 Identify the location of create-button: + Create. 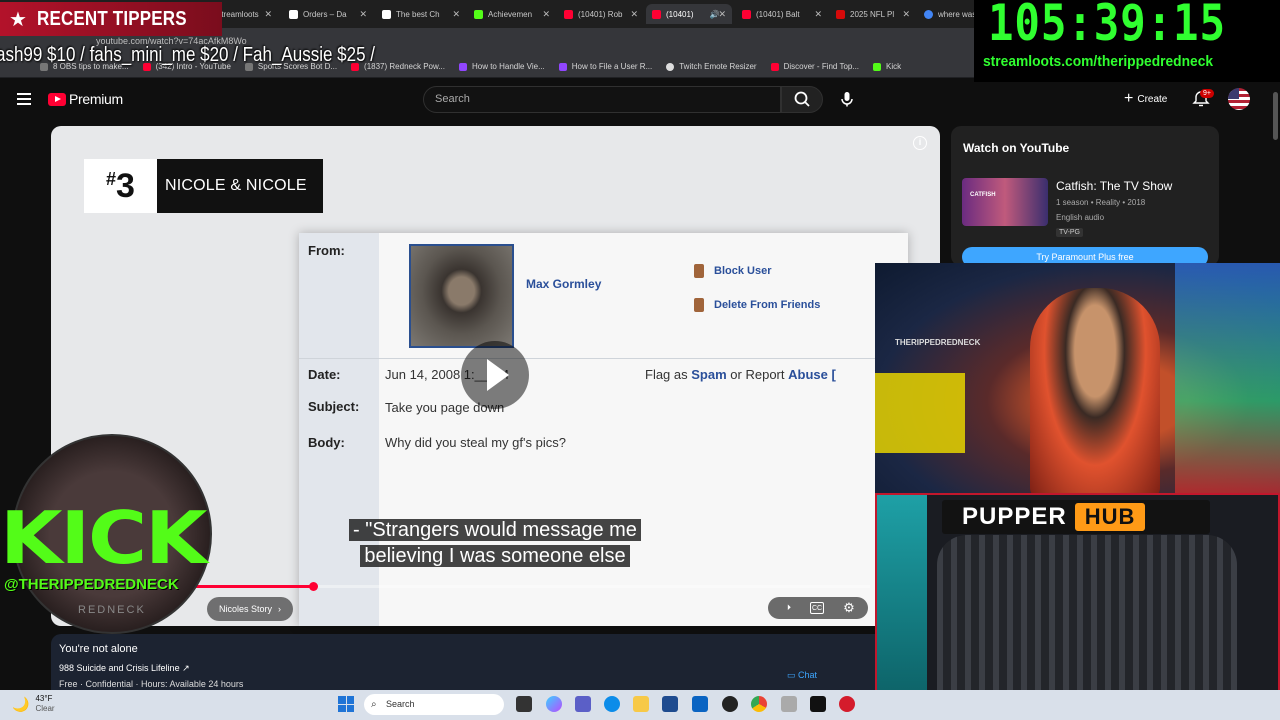
(1146, 98).